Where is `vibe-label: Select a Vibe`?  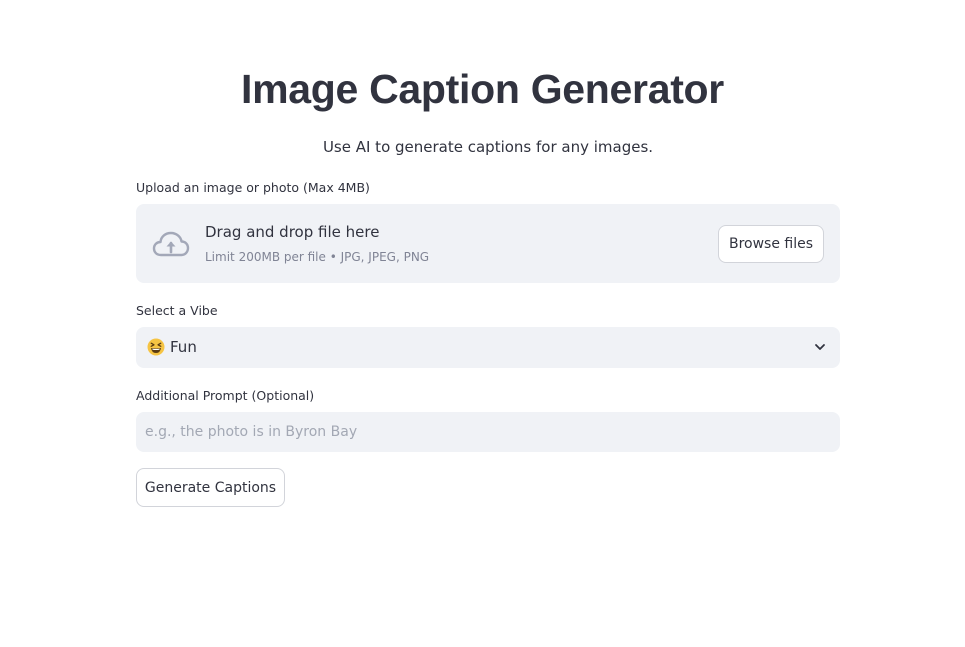
vibe-label: Select a Vibe is located at coordinates (177, 310).